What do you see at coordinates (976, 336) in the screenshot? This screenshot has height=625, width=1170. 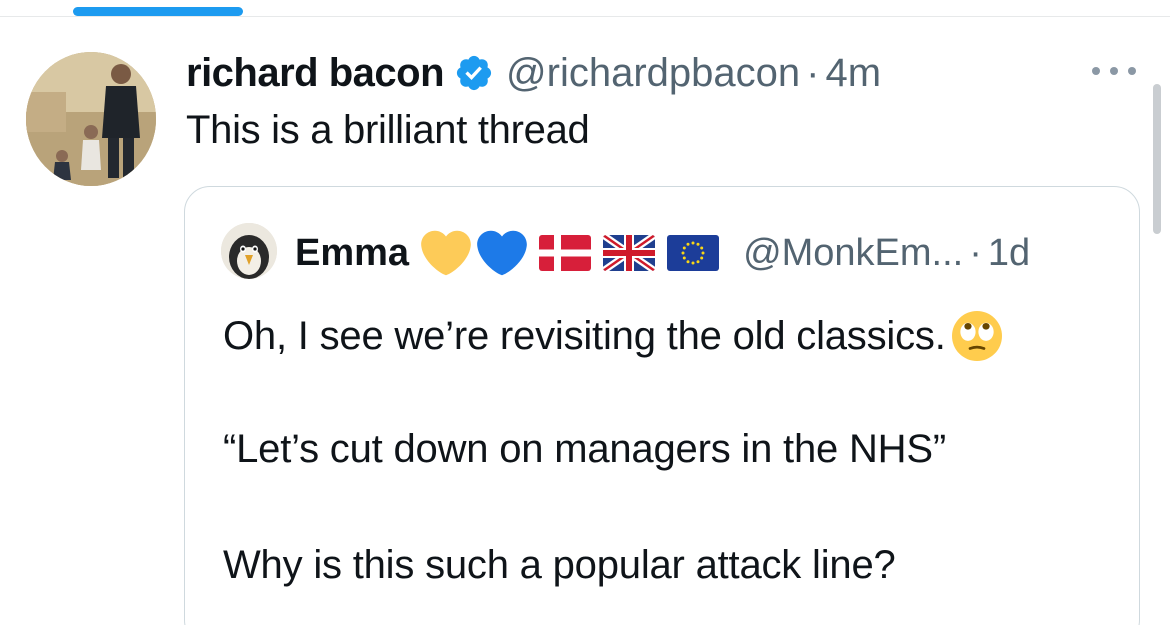 I see `eye-roll-emoji-icon` at bounding box center [976, 336].